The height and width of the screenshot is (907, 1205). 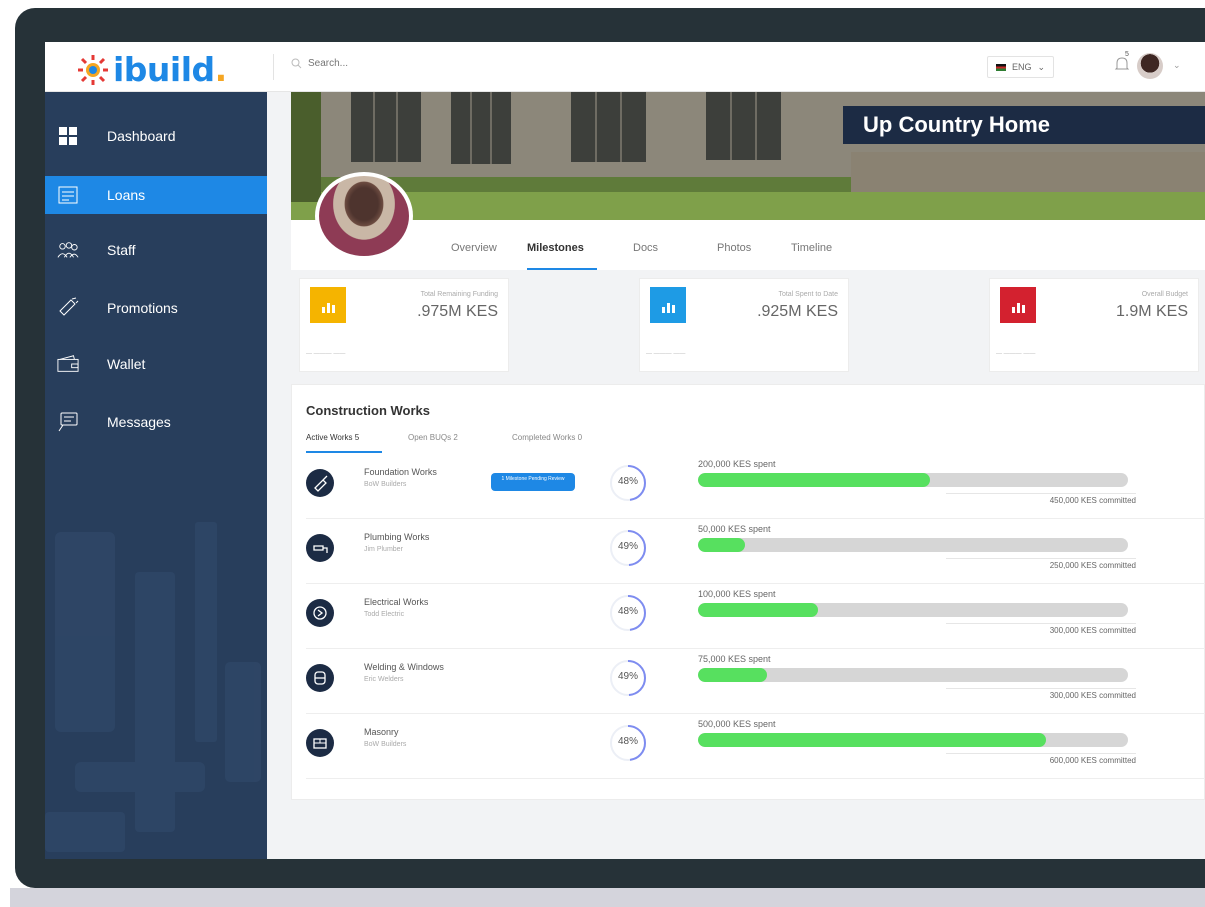 I want to click on amount-spent: 200,000 KES spent, so click(x=737, y=464).